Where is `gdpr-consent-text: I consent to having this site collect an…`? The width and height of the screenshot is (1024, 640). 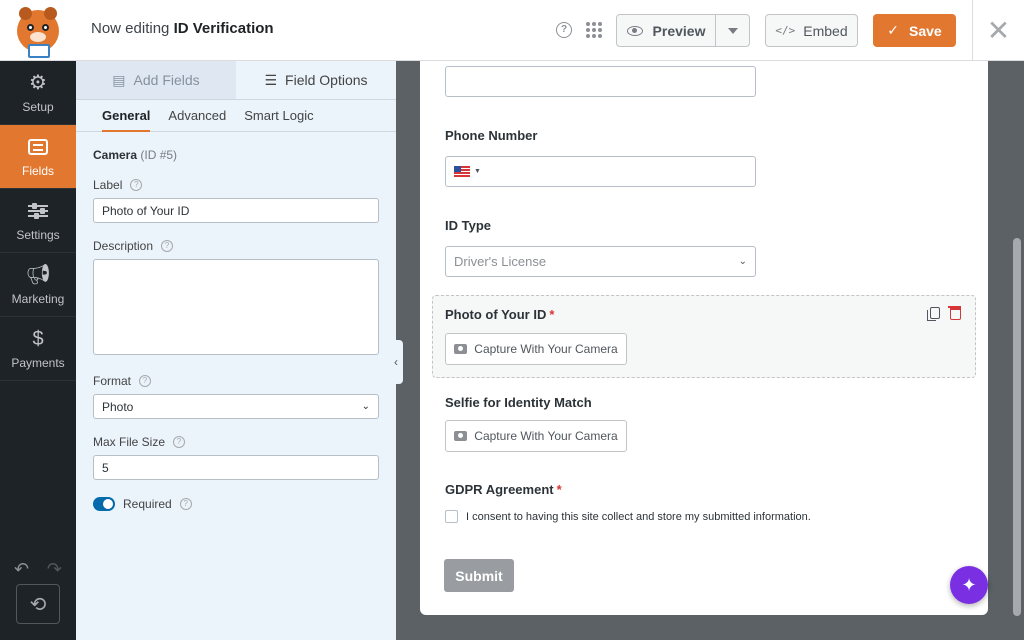 gdpr-consent-text: I consent to having this site collect an… is located at coordinates (638, 516).